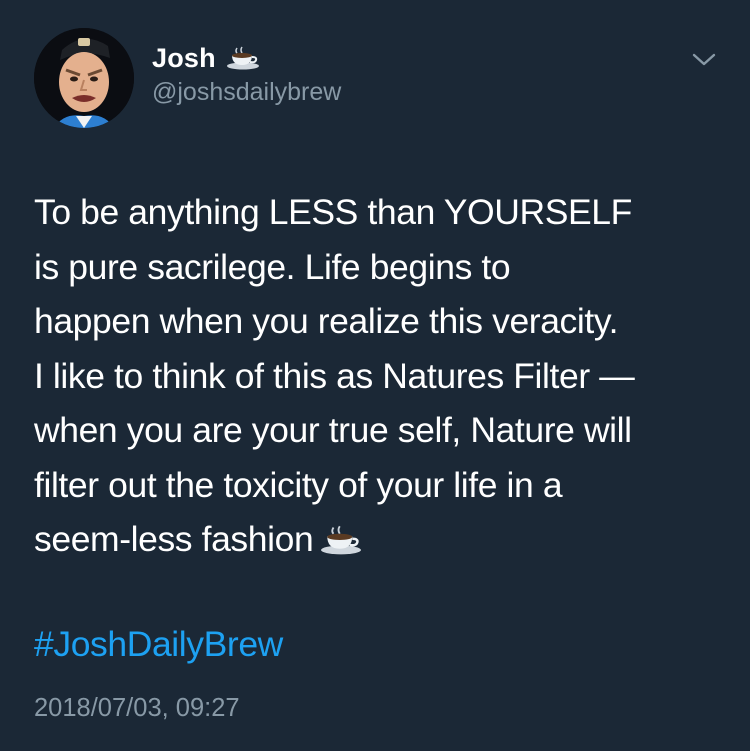 This screenshot has width=750, height=751. I want to click on avatar, so click(84, 78).